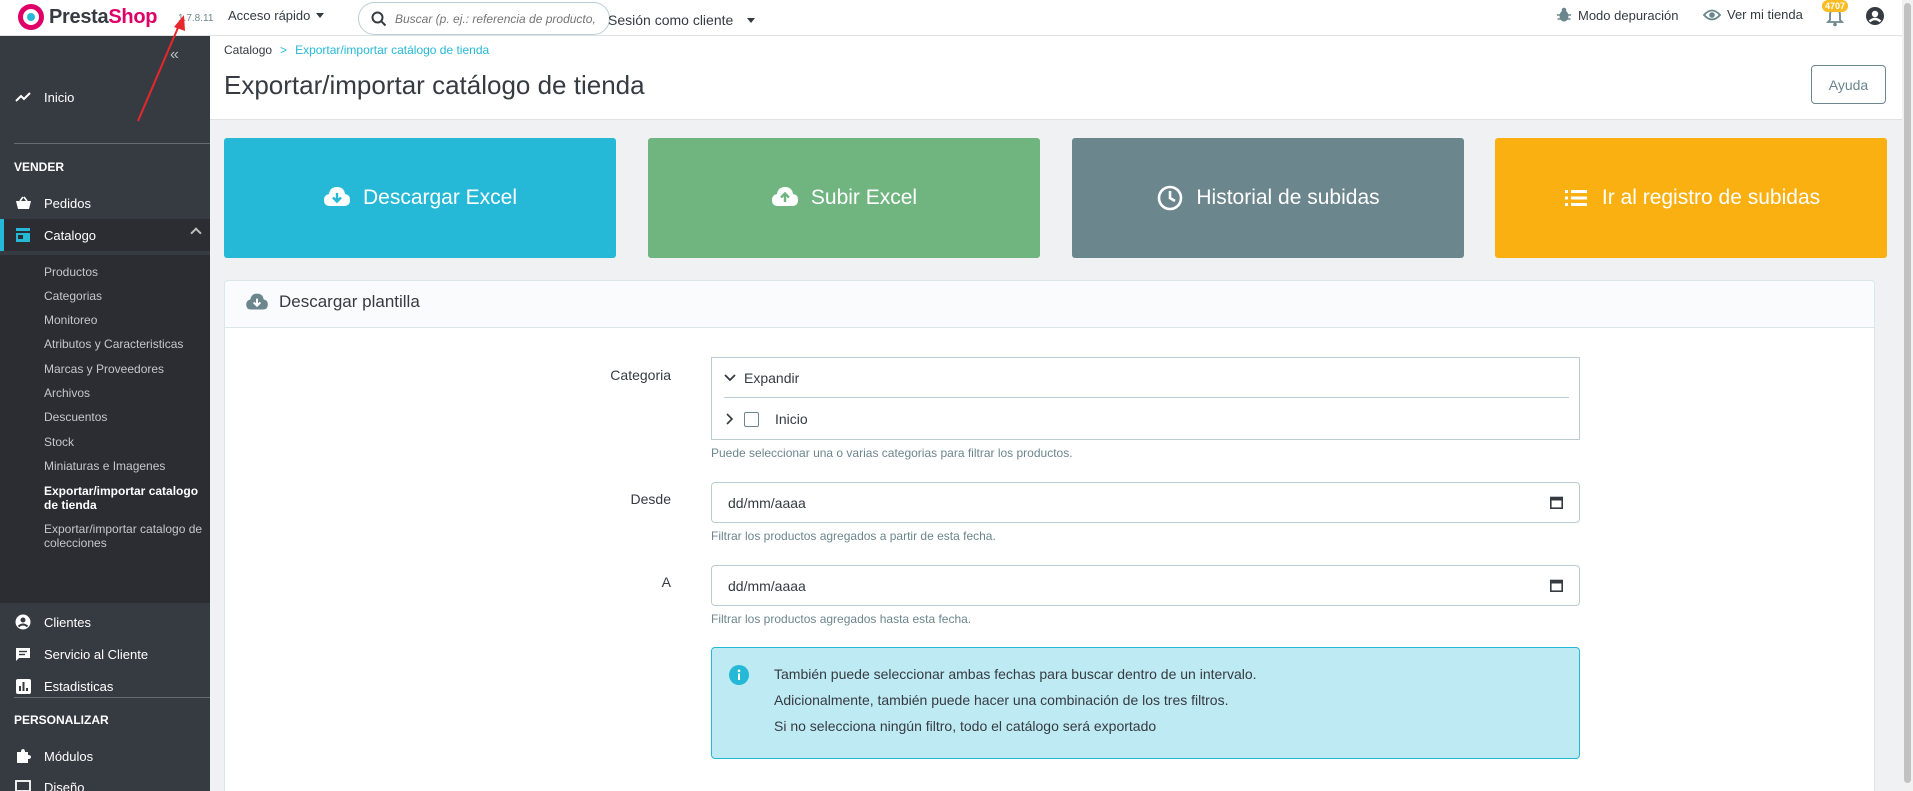  What do you see at coordinates (127, 393) in the screenshot?
I see `submenu-item-archivos: Archivos` at bounding box center [127, 393].